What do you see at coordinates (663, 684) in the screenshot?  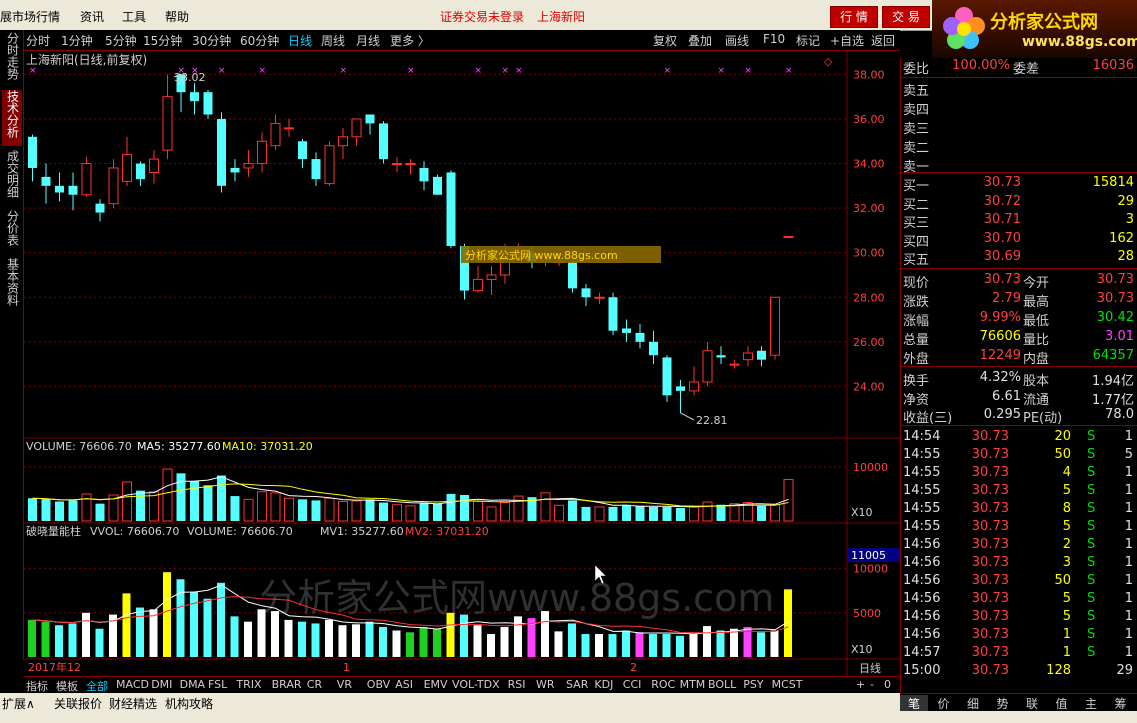 I see `indicator-tab: ROC` at bounding box center [663, 684].